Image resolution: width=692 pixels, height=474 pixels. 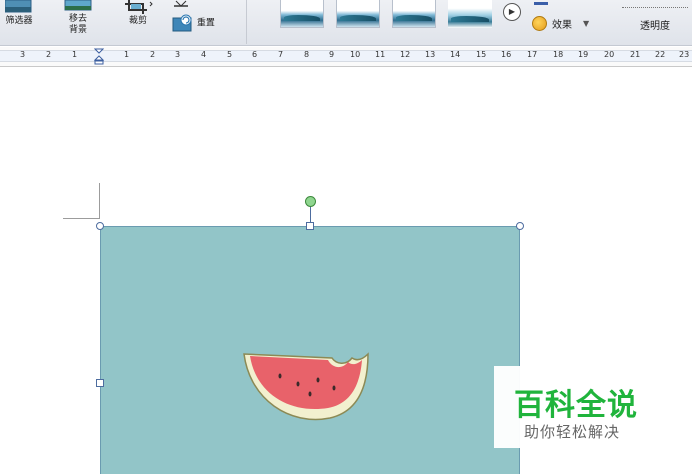 I want to click on watermark-subtitle: 助你轻松解决, so click(x=572, y=432).